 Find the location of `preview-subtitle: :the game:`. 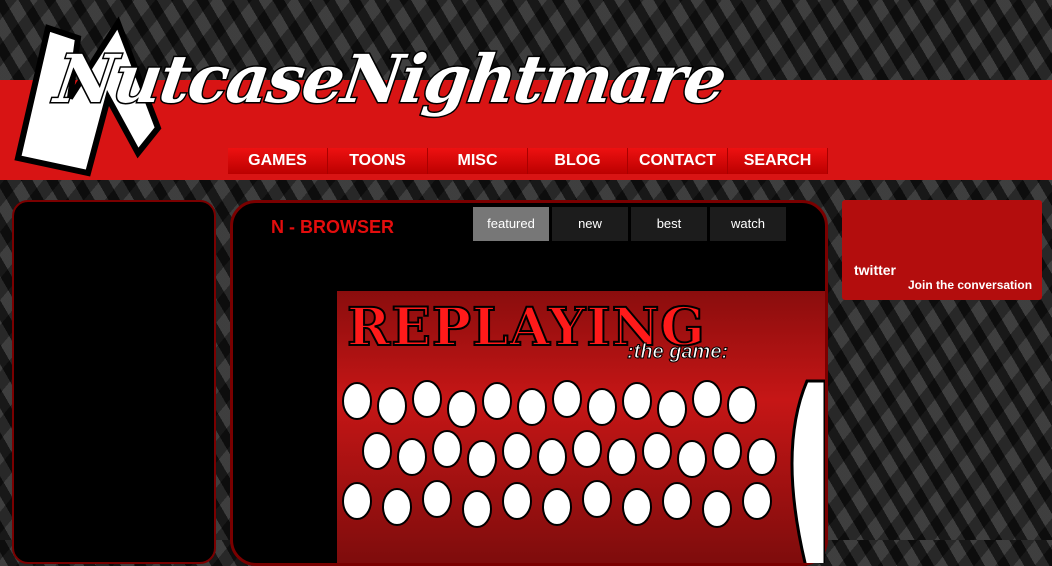

preview-subtitle: :the game: is located at coordinates (677, 352).